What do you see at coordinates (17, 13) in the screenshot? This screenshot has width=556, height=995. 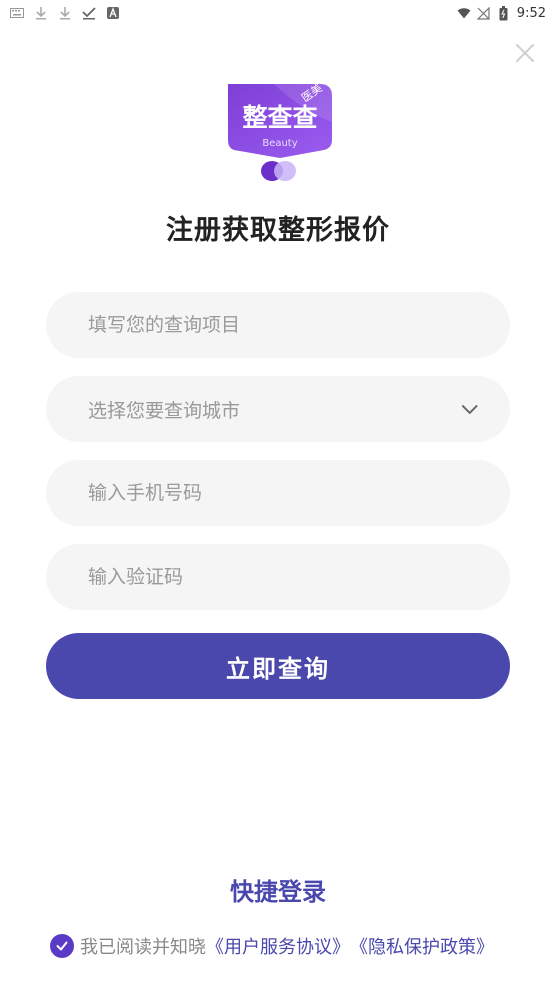 I see `keyboard-icon` at bounding box center [17, 13].